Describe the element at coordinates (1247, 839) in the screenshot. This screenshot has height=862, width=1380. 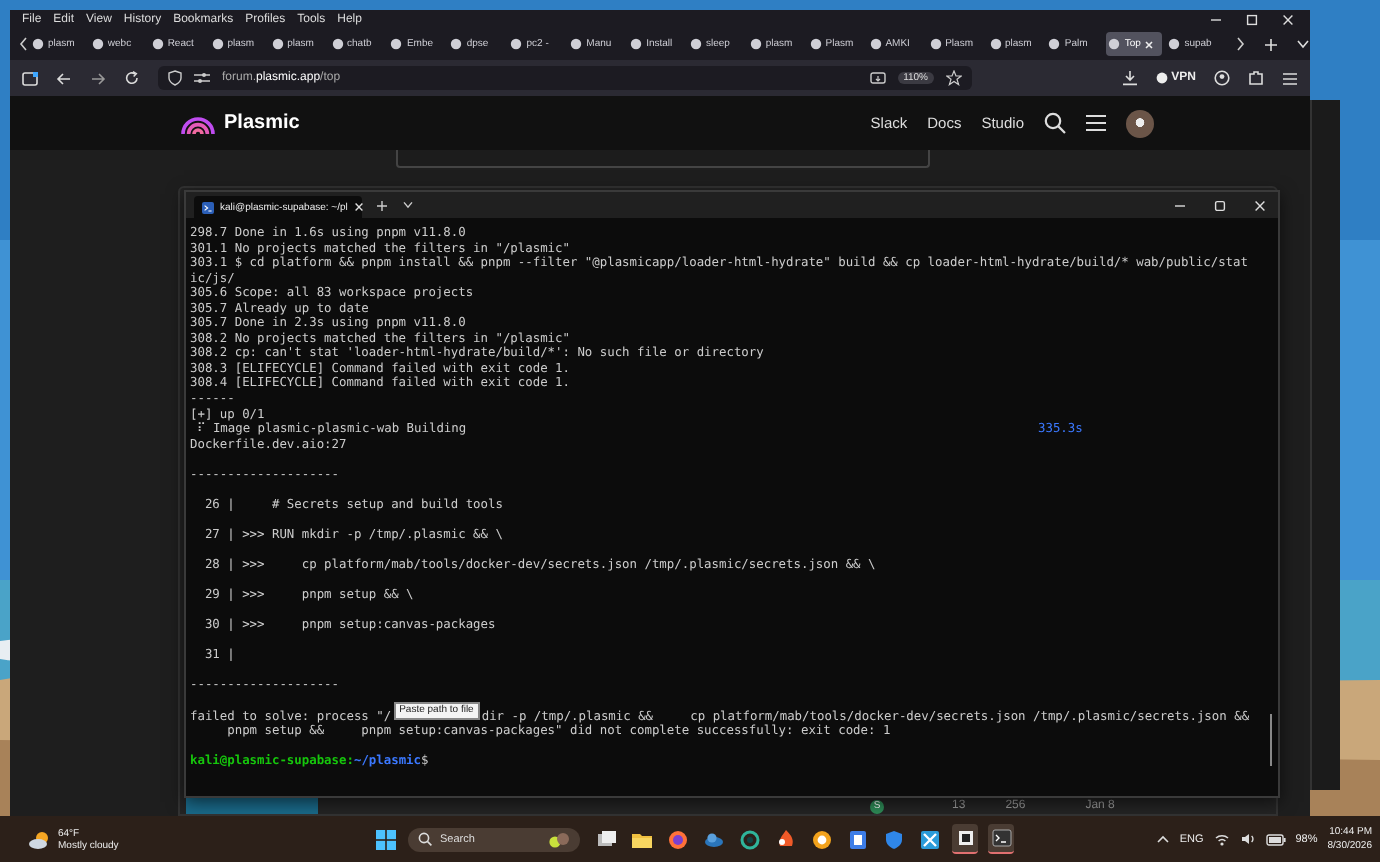
I see `speaker-icon` at that location.